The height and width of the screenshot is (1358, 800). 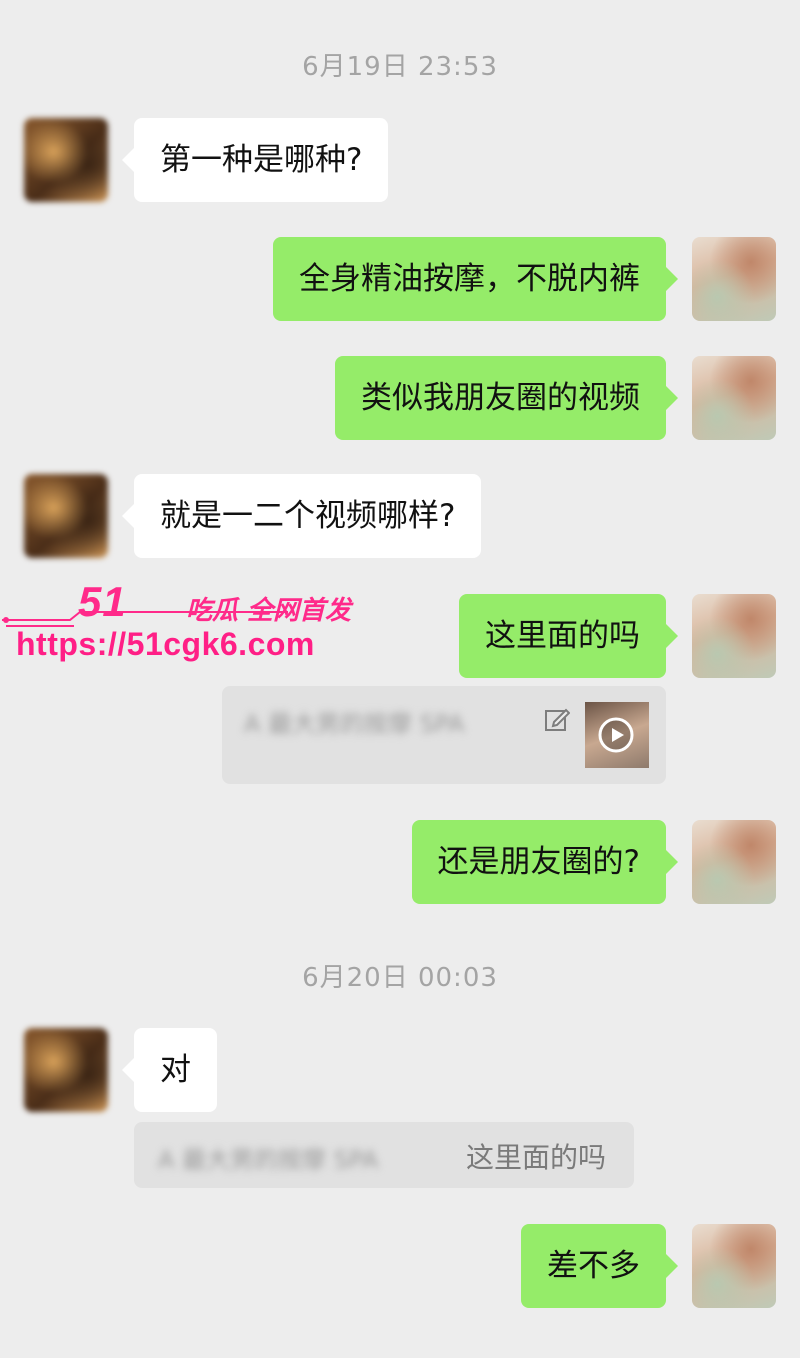 What do you see at coordinates (568, 636) in the screenshot?
I see `message-bubble-sent: 这里面的吗` at bounding box center [568, 636].